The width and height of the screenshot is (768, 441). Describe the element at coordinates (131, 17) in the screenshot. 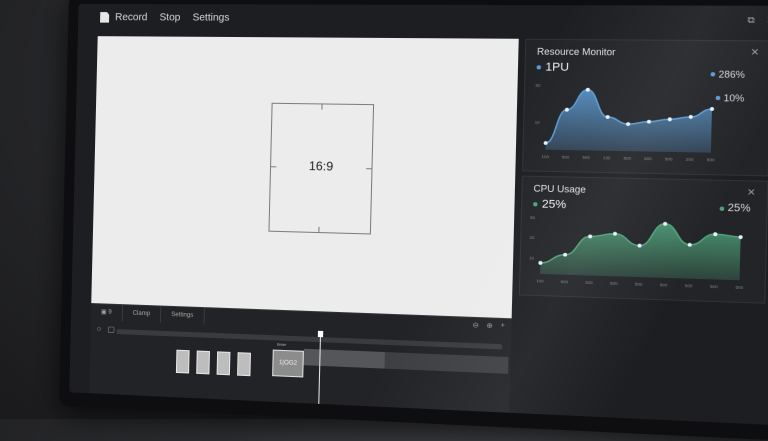

I see `menu-record: Record` at that location.